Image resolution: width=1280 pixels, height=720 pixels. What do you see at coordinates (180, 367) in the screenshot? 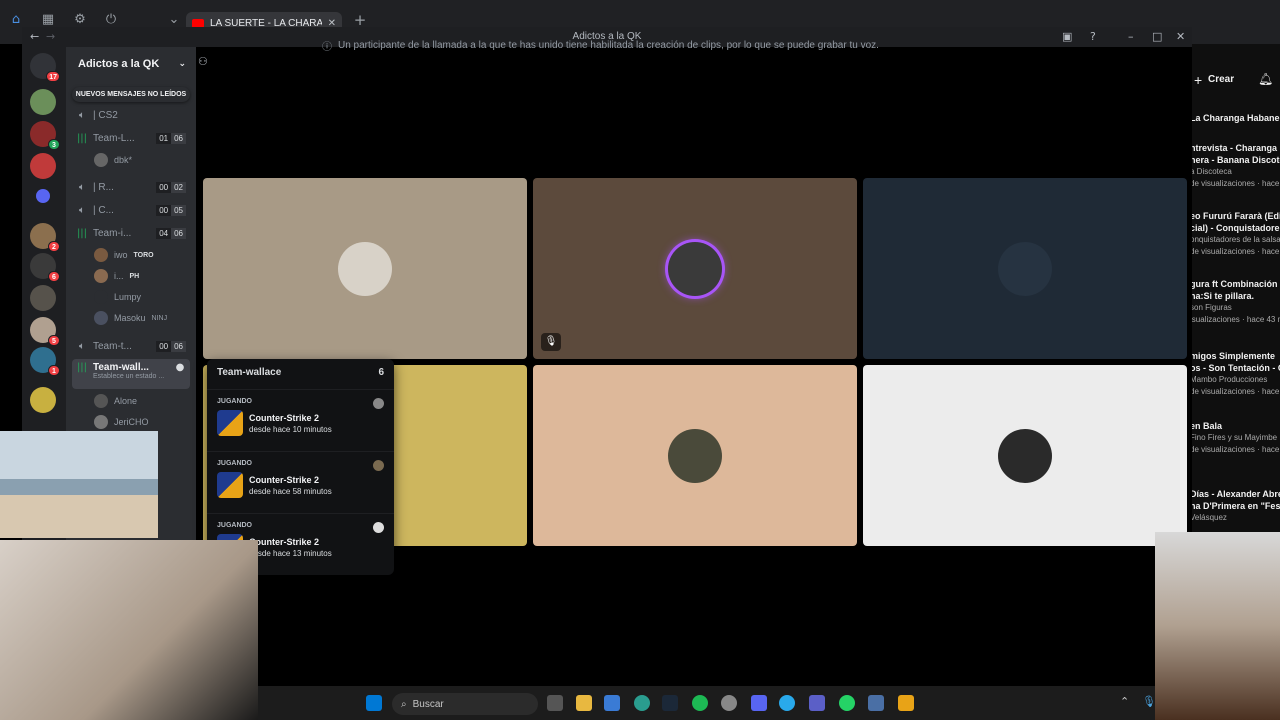
I see `chat-icon: ●` at bounding box center [180, 367].